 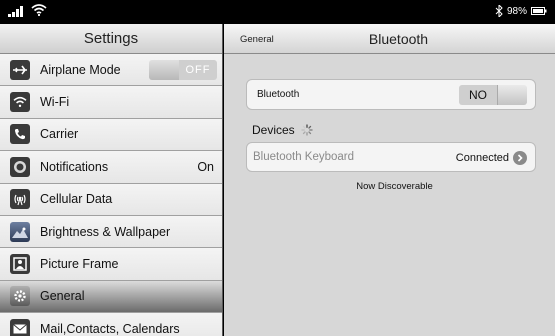 I want to click on battery-icon, so click(x=539, y=11).